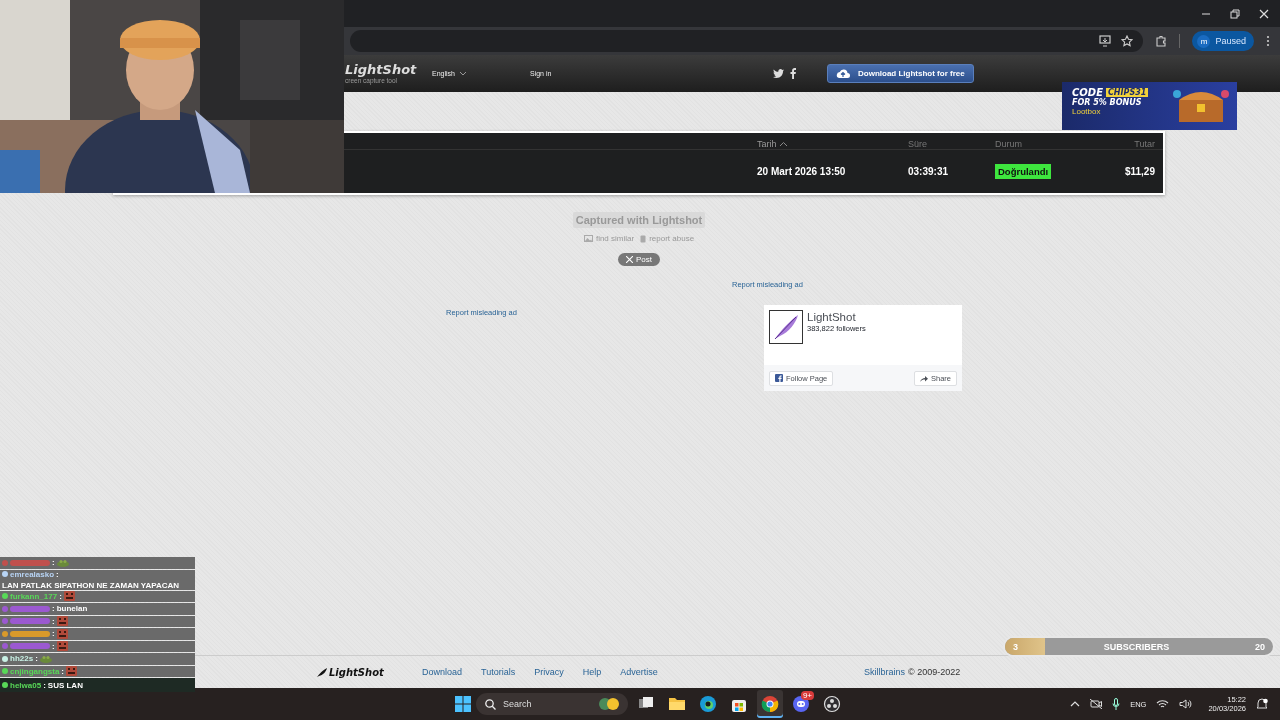 The image size is (1280, 720). What do you see at coordinates (639, 220) in the screenshot?
I see `caption-label: Captured with Lightshot` at bounding box center [639, 220].